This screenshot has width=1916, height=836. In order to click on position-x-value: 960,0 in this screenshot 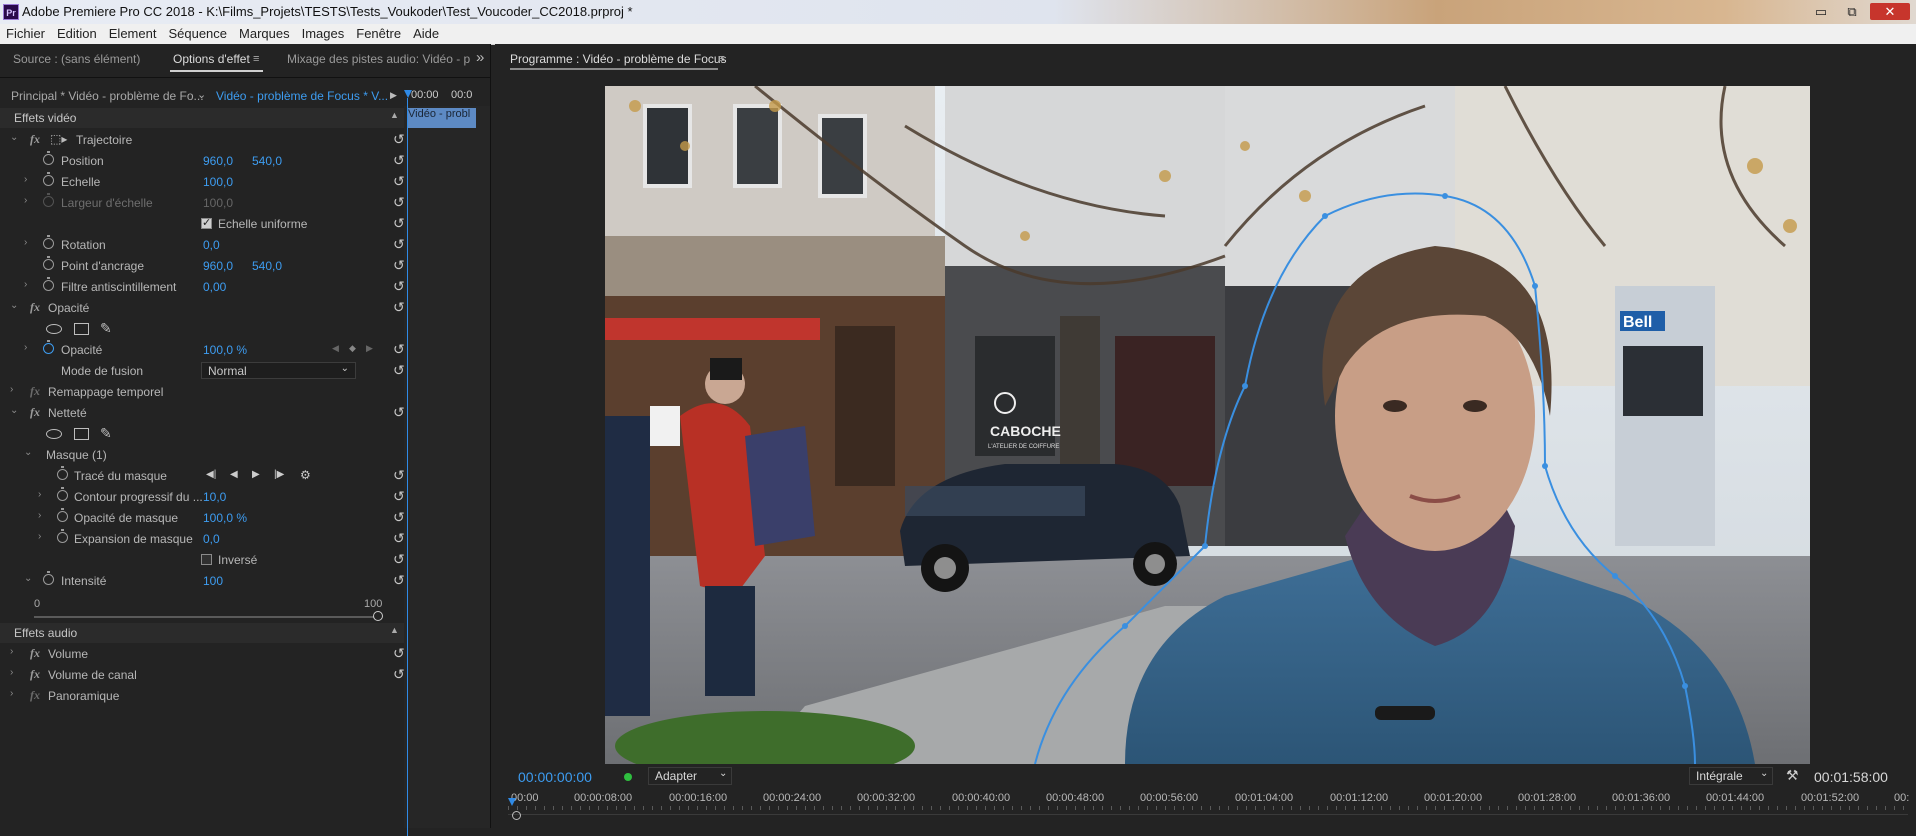, I will do `click(218, 161)`.